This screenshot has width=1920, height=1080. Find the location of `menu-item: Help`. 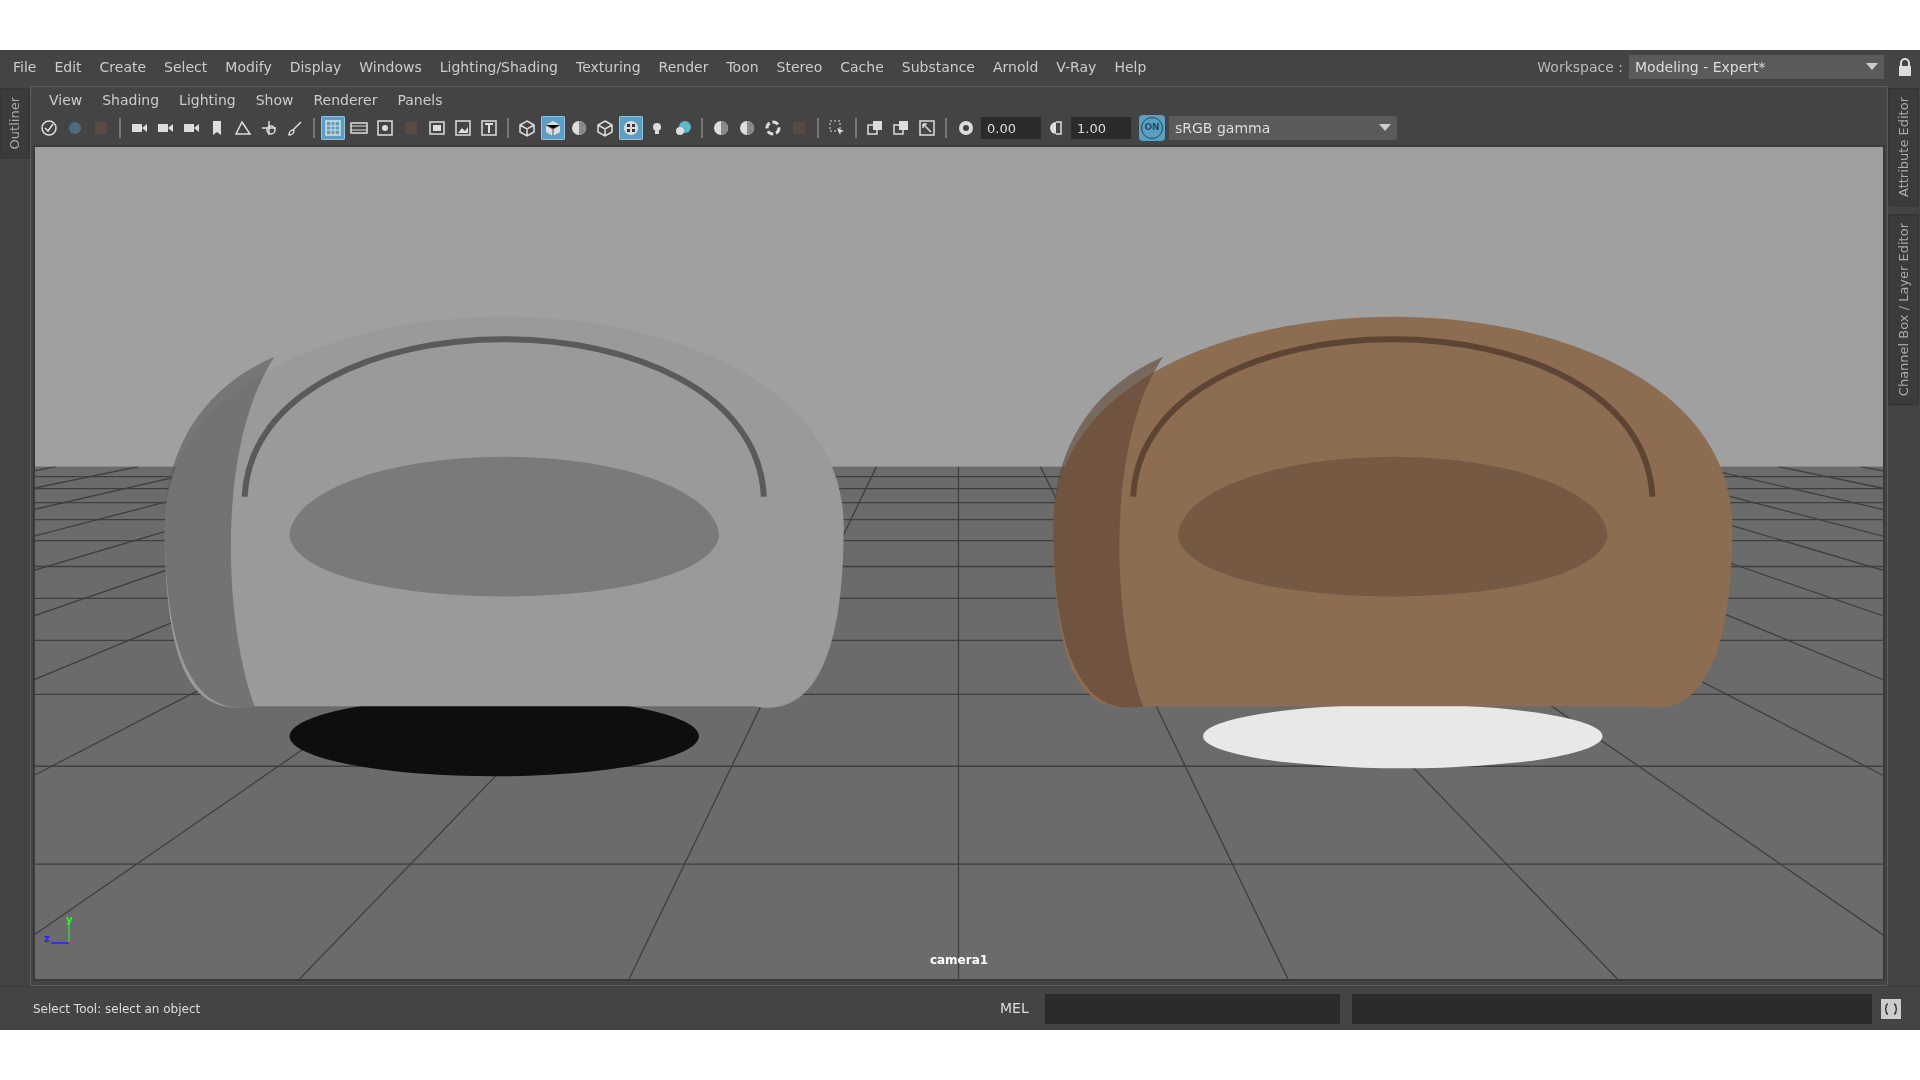

menu-item: Help is located at coordinates (1130, 67).